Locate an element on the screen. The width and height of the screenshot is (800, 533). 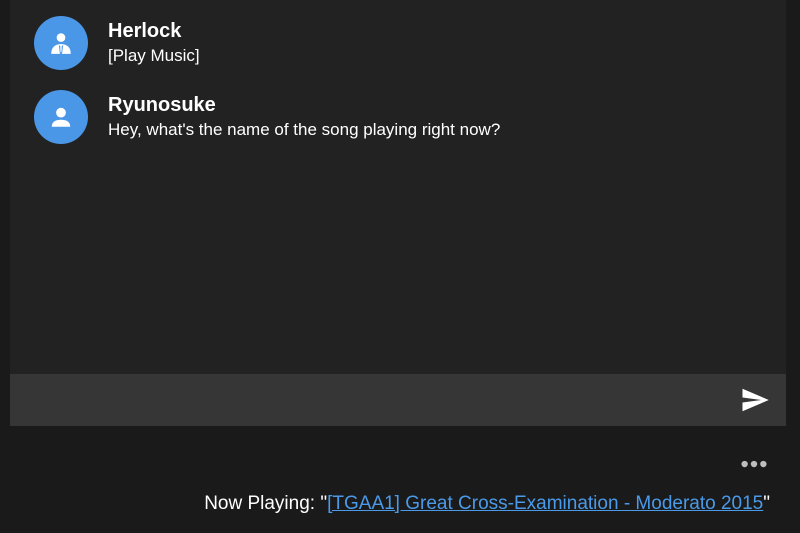
send-icon is located at coordinates (755, 400).